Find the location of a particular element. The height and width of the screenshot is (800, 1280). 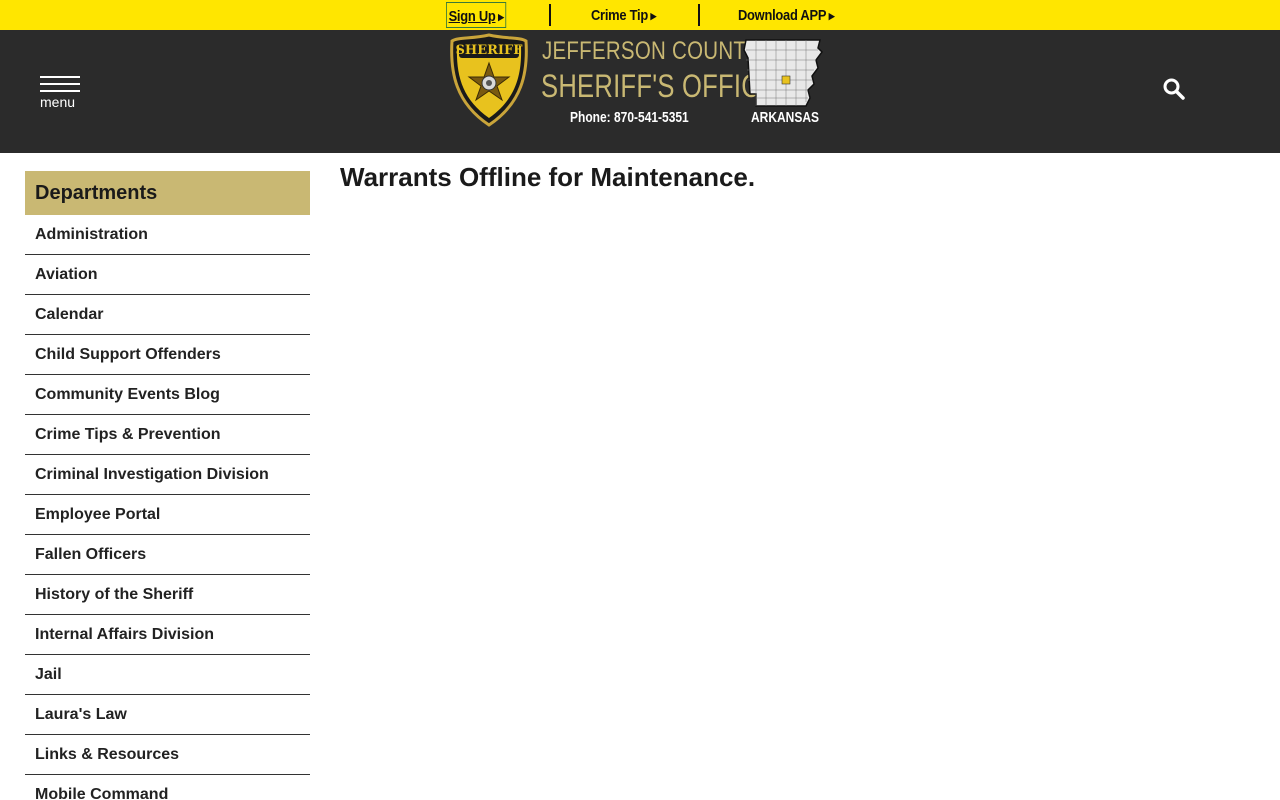

sidebar-item-mobile-command: Mobile Command is located at coordinates (167, 787).